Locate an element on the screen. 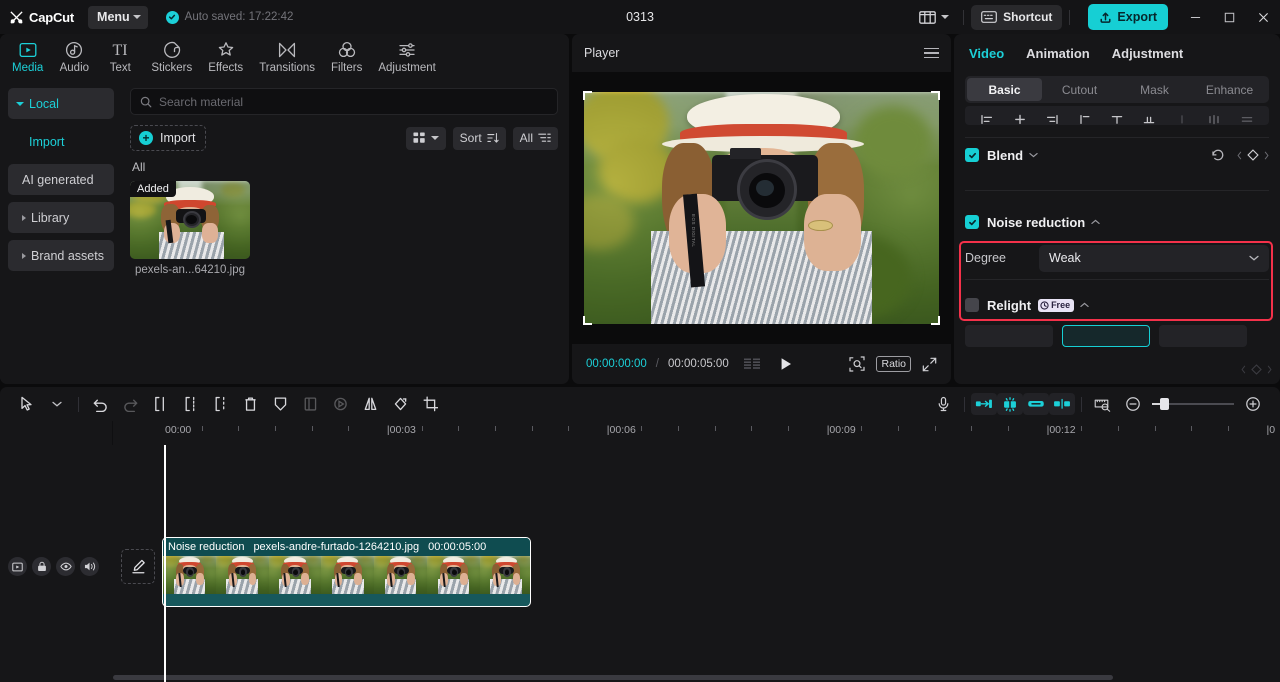 This screenshot has width=1280, height=682. align-left-icon is located at coordinates (987, 115).